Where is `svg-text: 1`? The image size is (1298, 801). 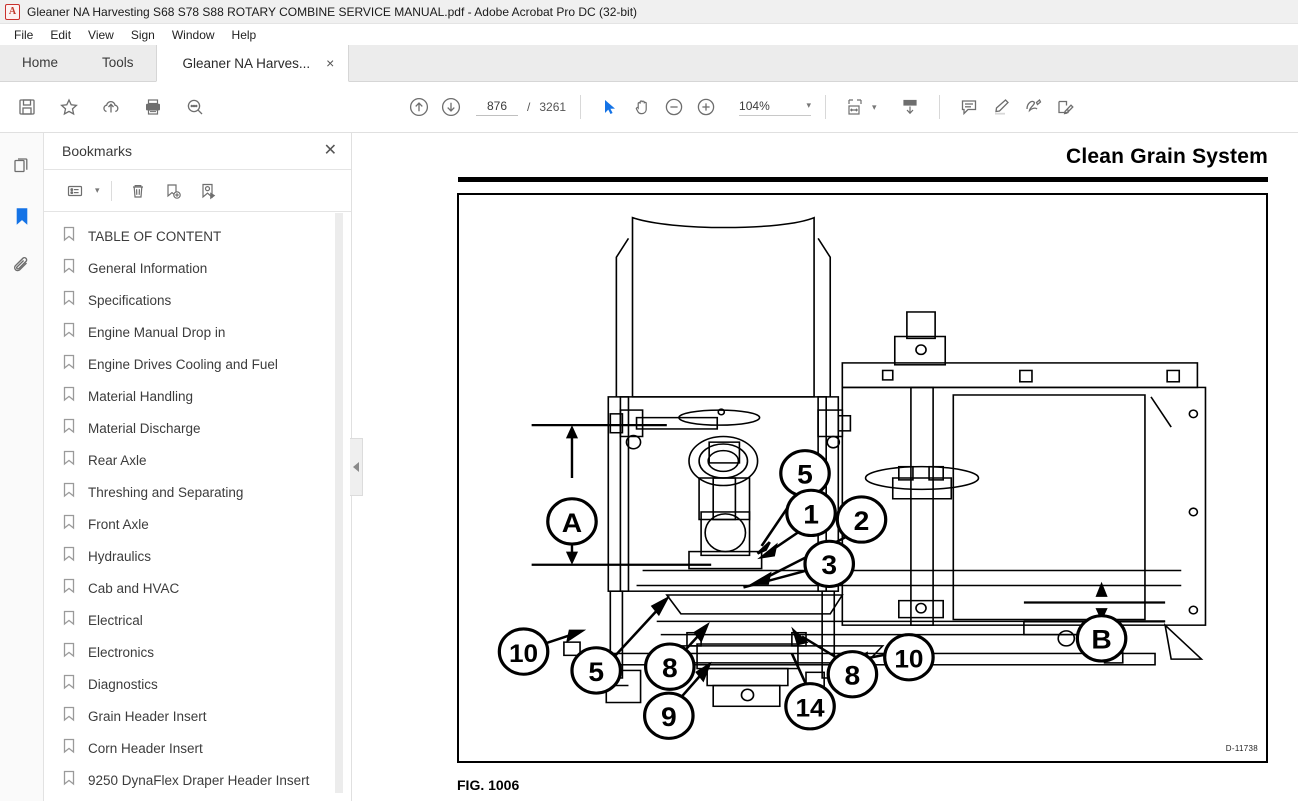
svg-text: 1 is located at coordinates (811, 514).